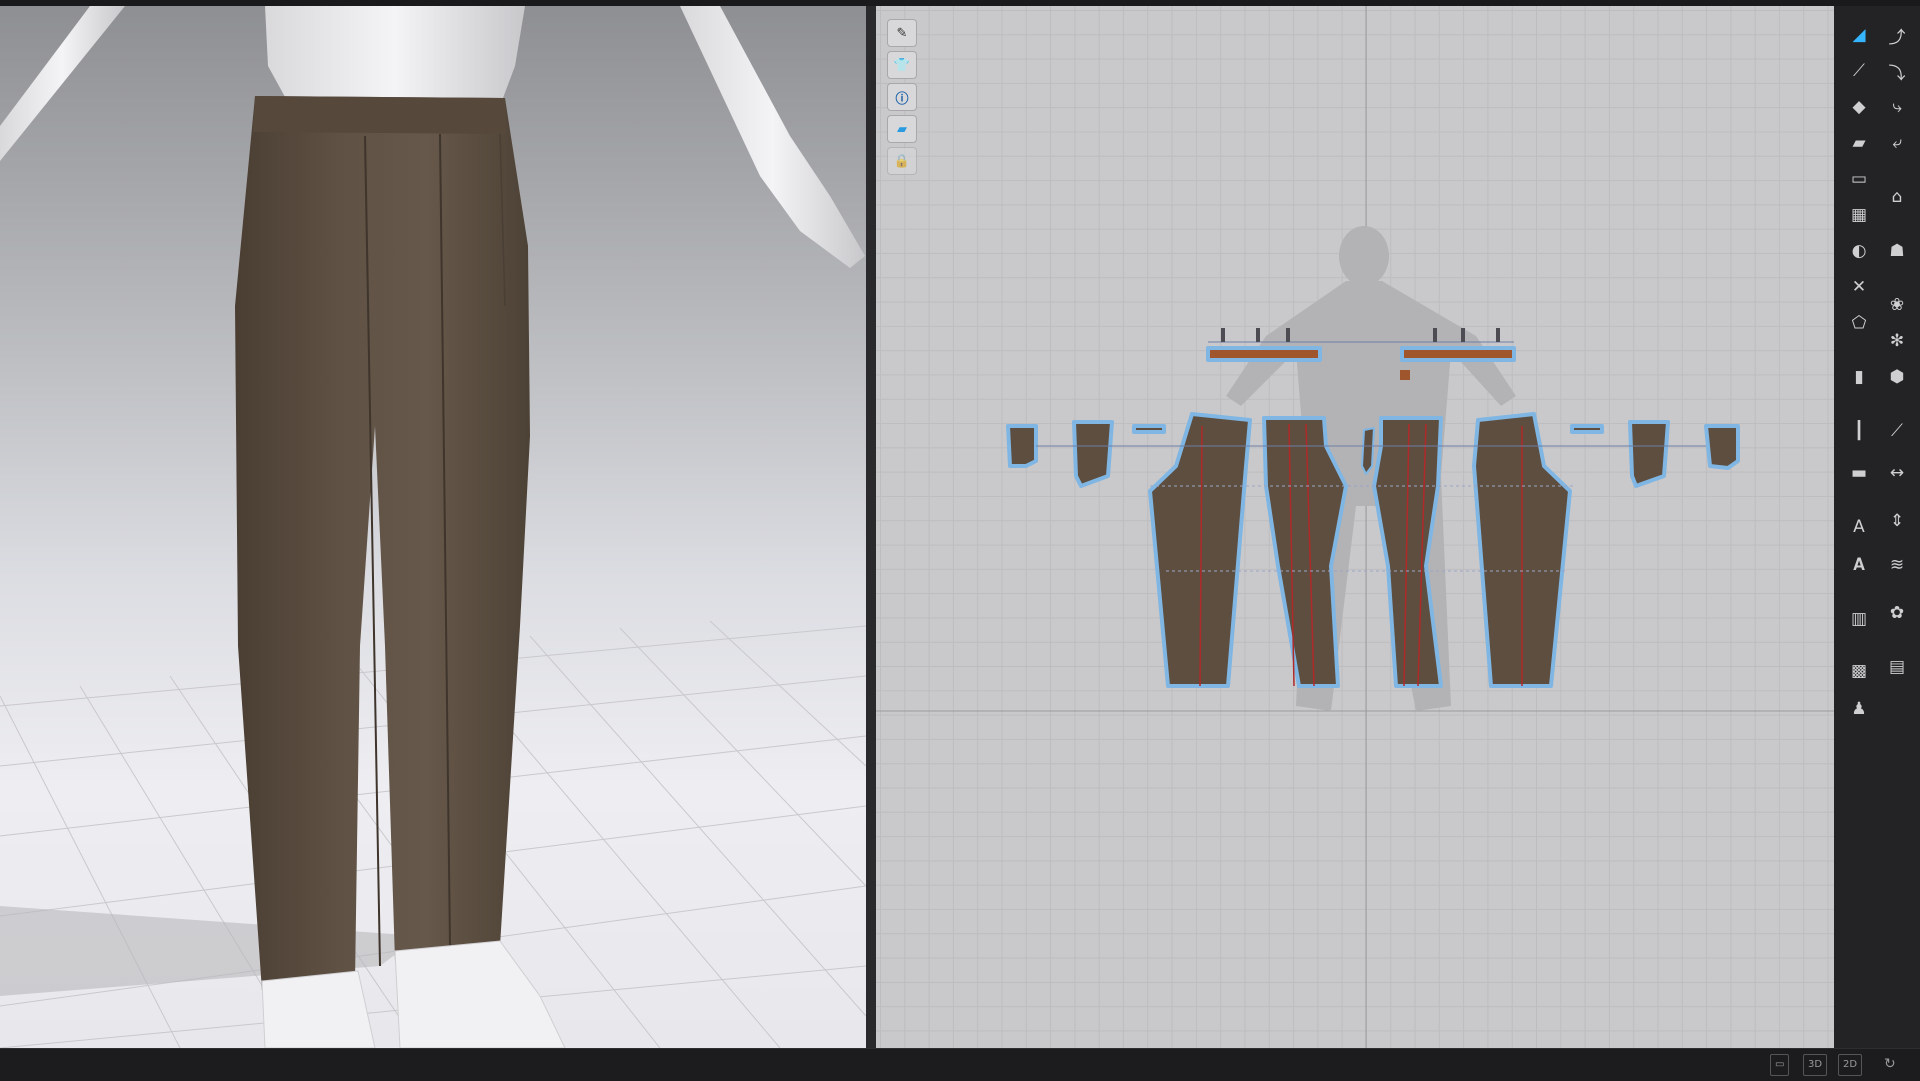  I want to click on free-sewing-icon: ┃, so click(1859, 431).